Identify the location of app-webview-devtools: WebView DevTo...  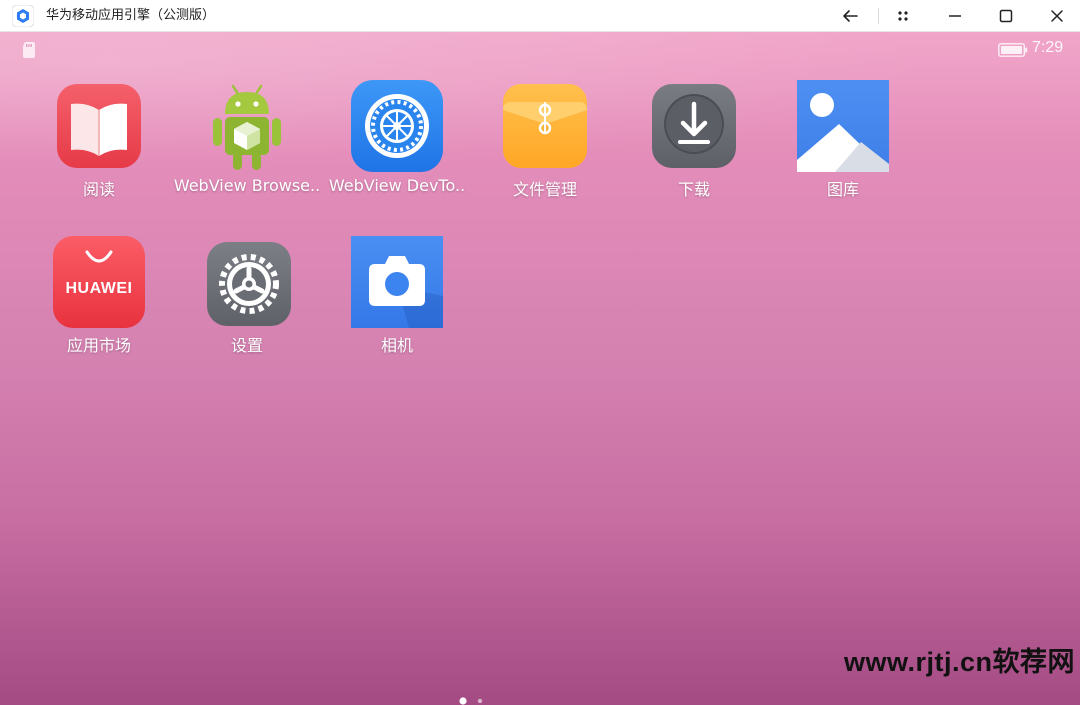
(397, 140).